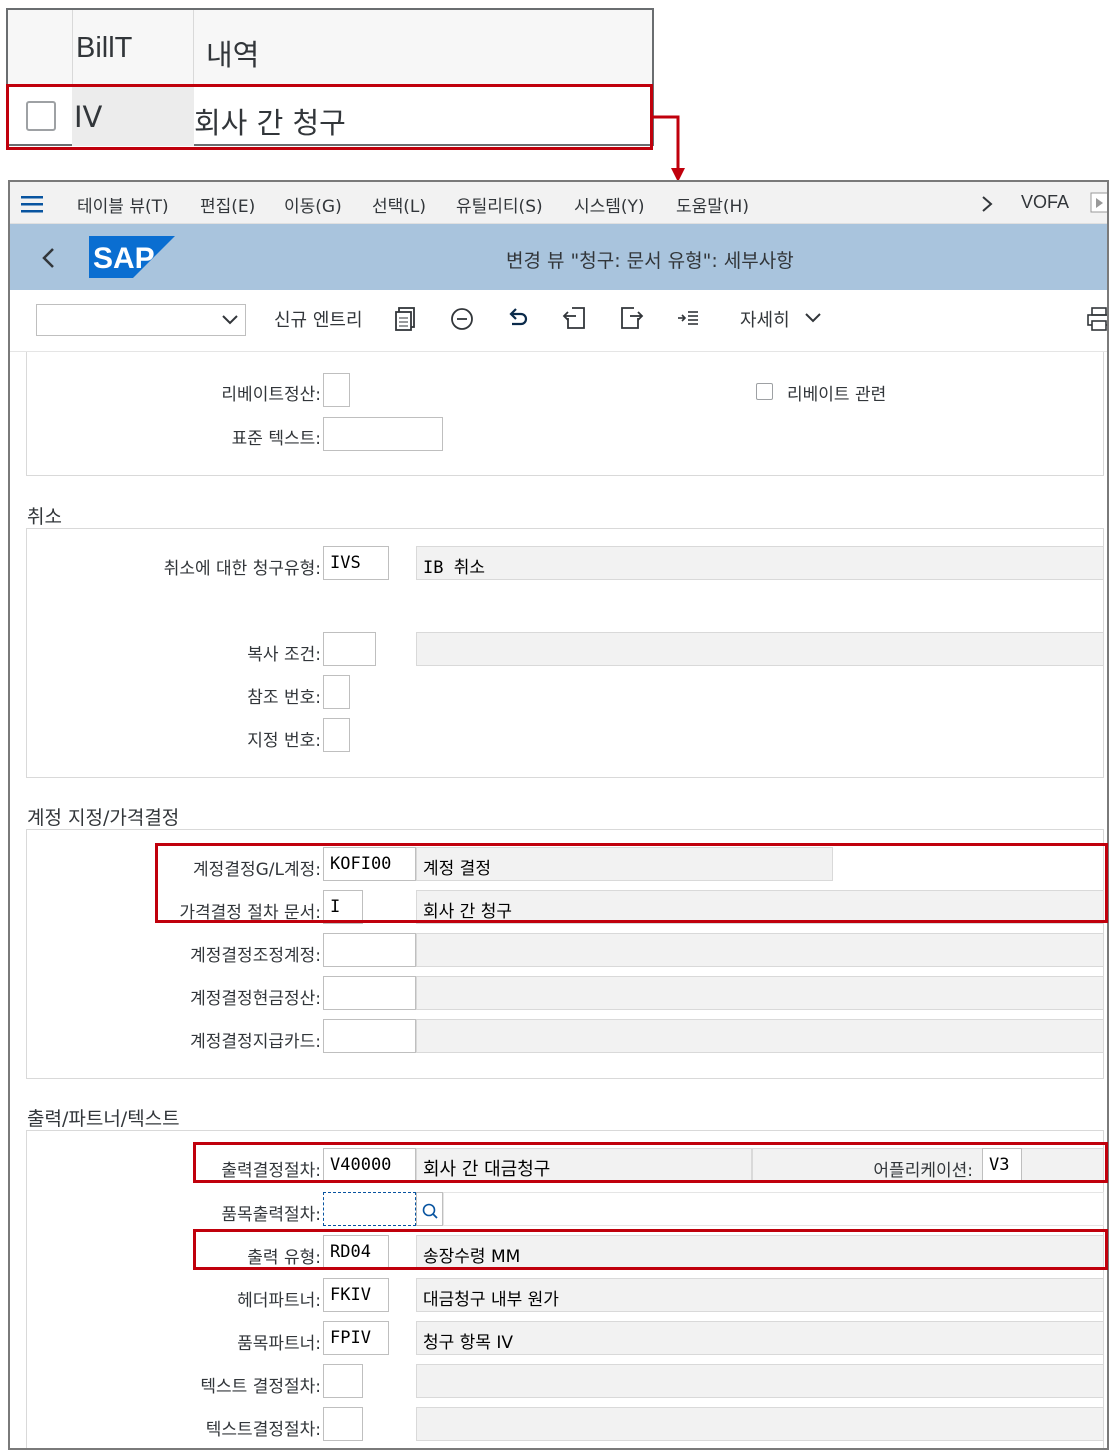  I want to click on back-icon, so click(49, 258).